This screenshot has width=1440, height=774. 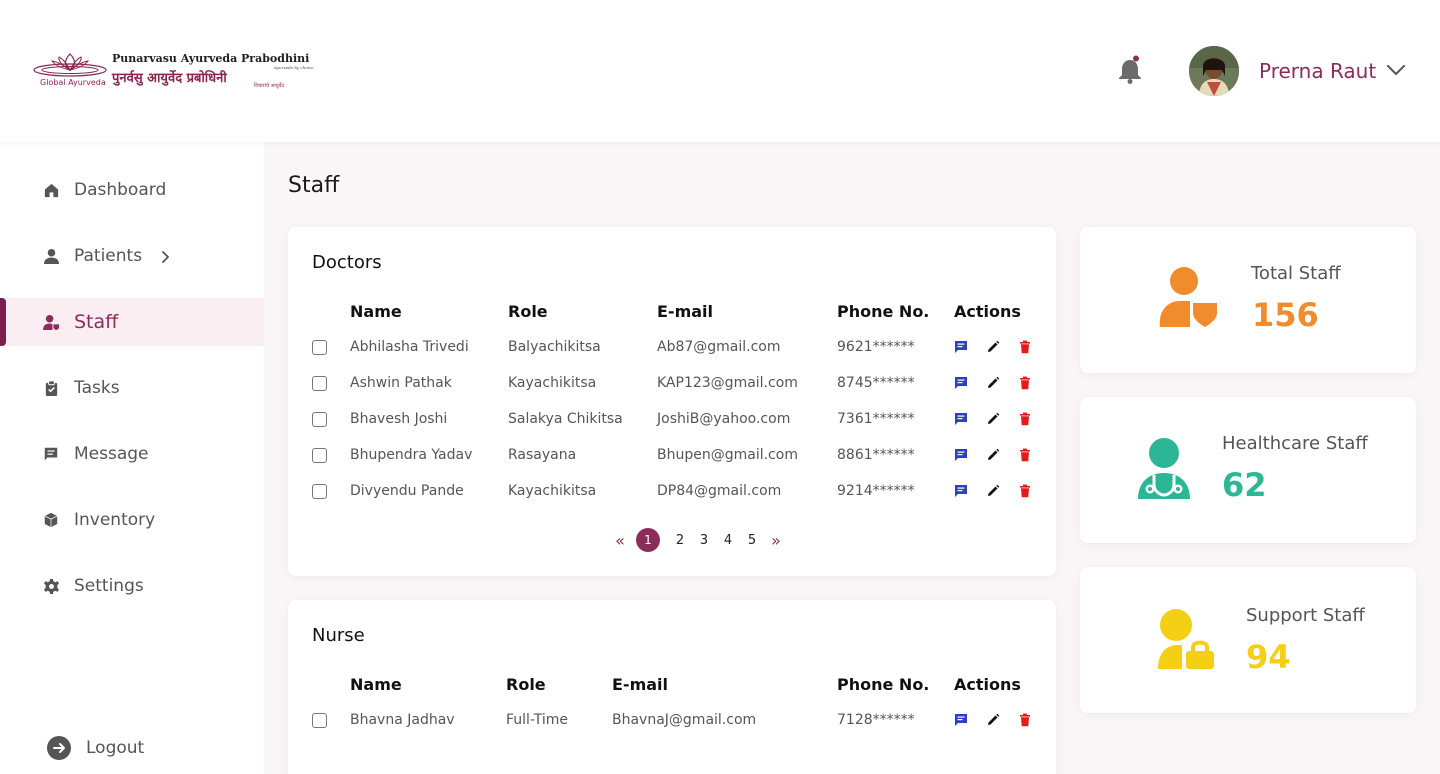 I want to click on page-button: 2, so click(x=680, y=540).